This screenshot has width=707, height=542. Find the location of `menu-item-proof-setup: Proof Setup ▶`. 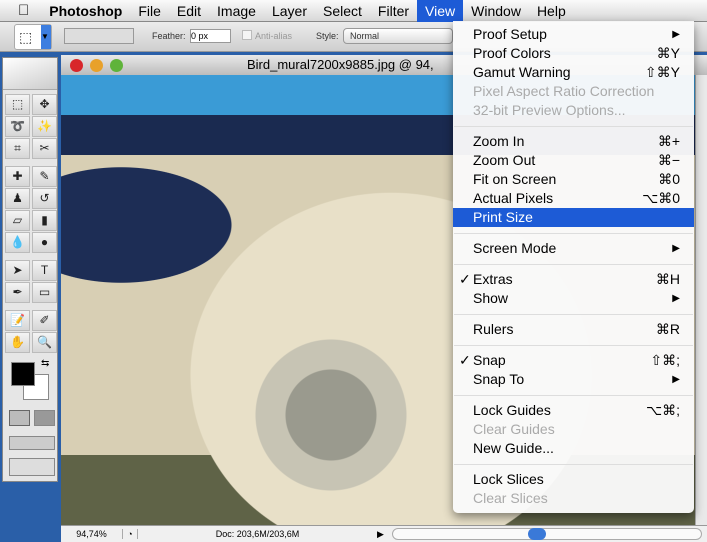

menu-item-proof-setup: Proof Setup ▶ is located at coordinates (573, 34).